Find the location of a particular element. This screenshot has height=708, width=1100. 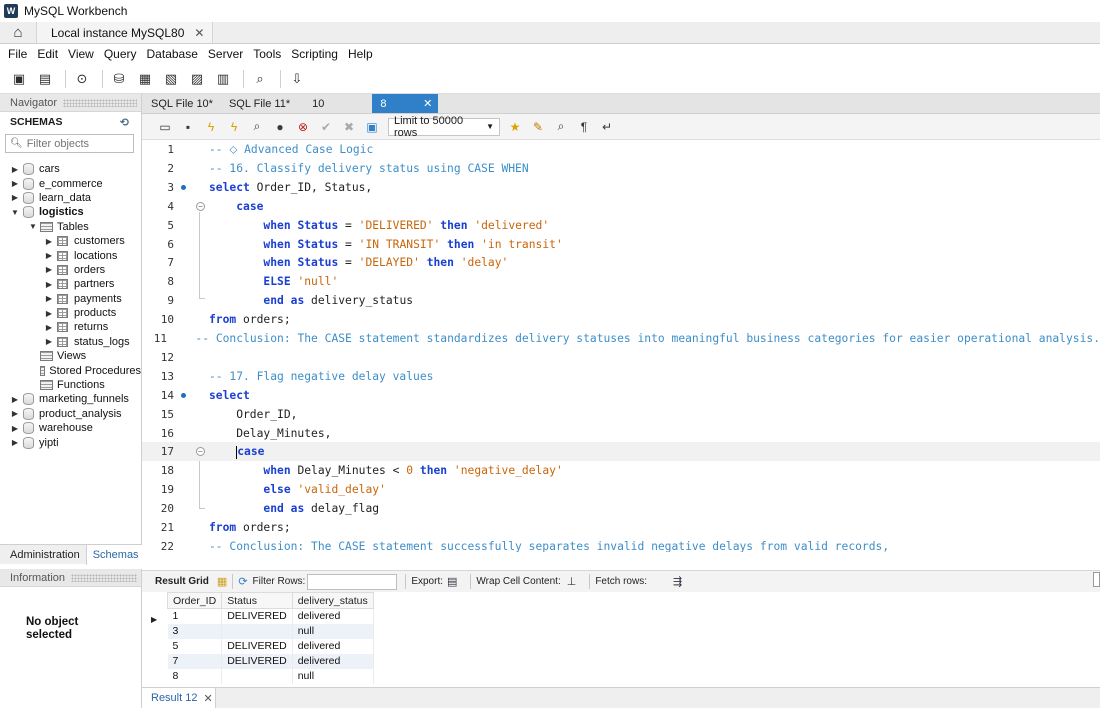

home-icon: ⌂ is located at coordinates (18, 32).